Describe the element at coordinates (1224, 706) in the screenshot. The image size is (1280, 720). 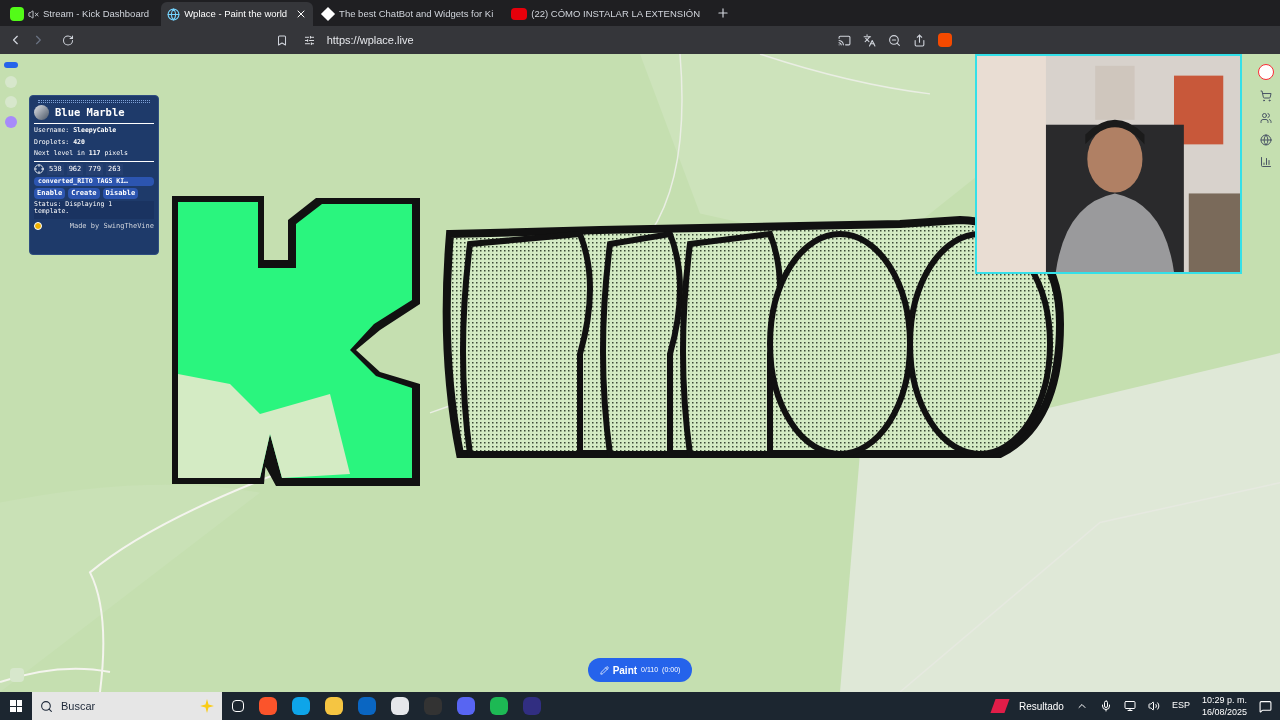
I see `clock: 10:29 p. m. 16/08/2025` at that location.